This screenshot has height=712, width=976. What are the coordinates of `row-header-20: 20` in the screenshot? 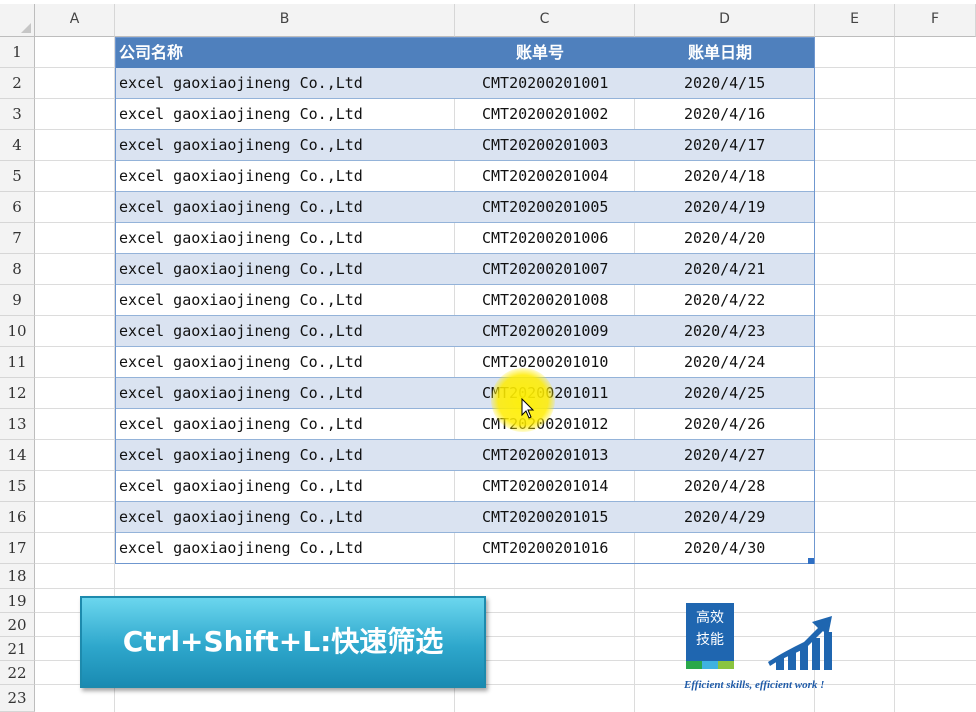 It's located at (17, 625).